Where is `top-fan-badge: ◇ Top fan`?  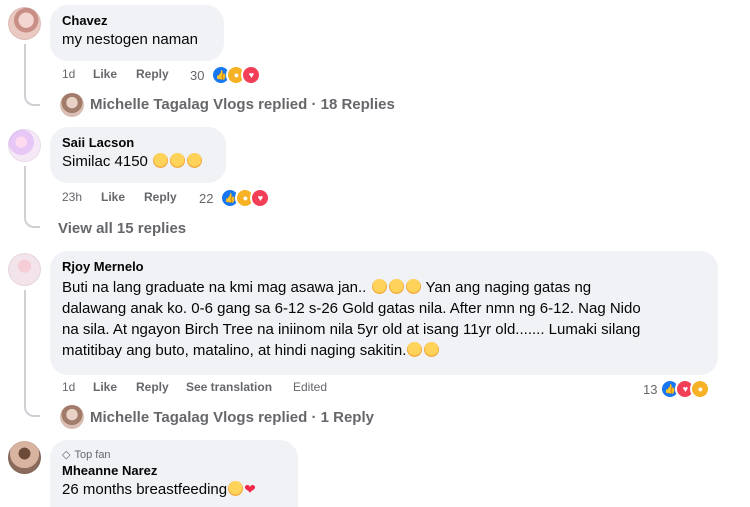 top-fan-badge: ◇ Top fan is located at coordinates (174, 455).